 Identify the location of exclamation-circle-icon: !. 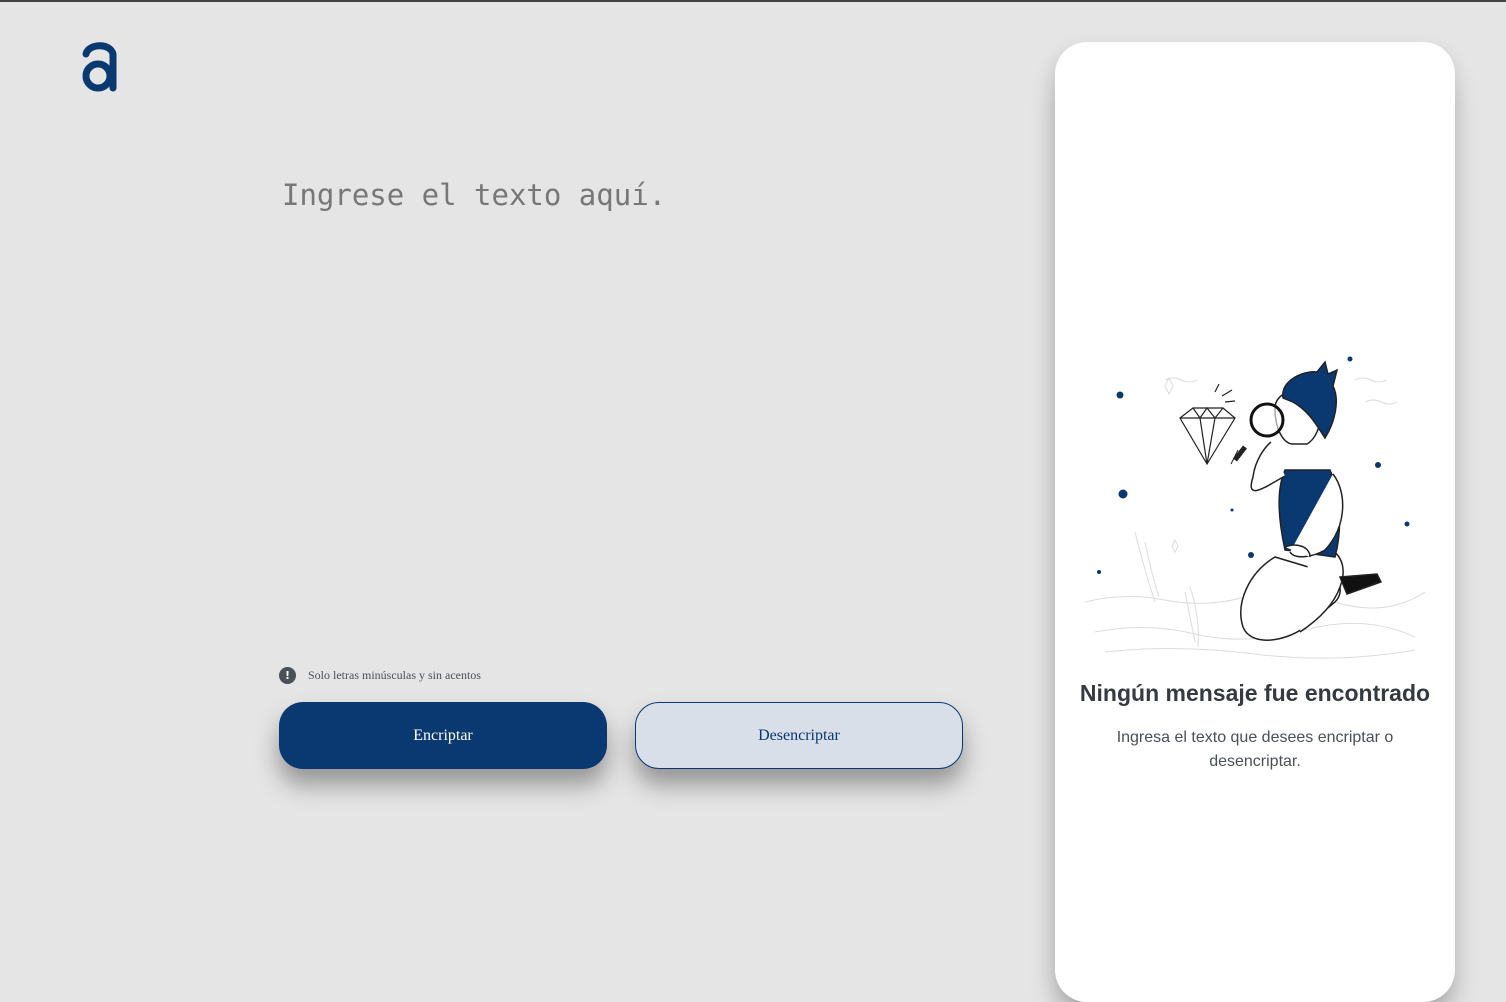
(287, 675).